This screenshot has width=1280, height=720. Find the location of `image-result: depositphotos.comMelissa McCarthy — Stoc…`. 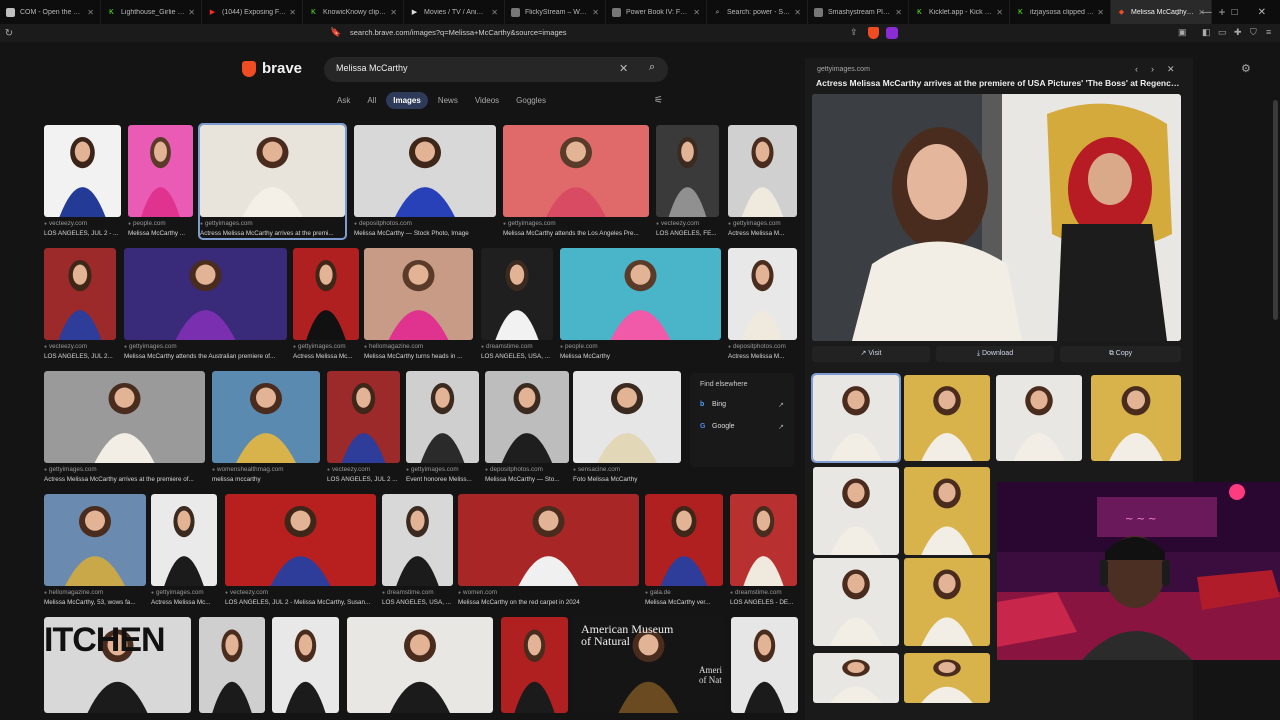

image-result: depositphotos.comMelissa McCarthy — Stoc… is located at coordinates (425, 181).